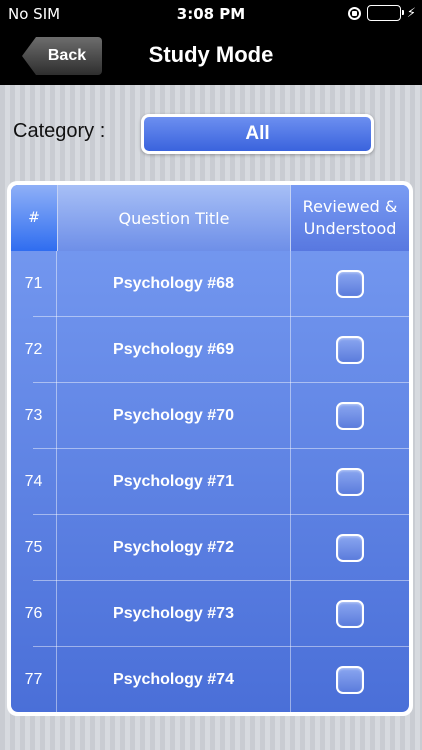 The height and width of the screenshot is (750, 422). Describe the element at coordinates (59, 131) in the screenshot. I see `category-label: Category :` at that location.